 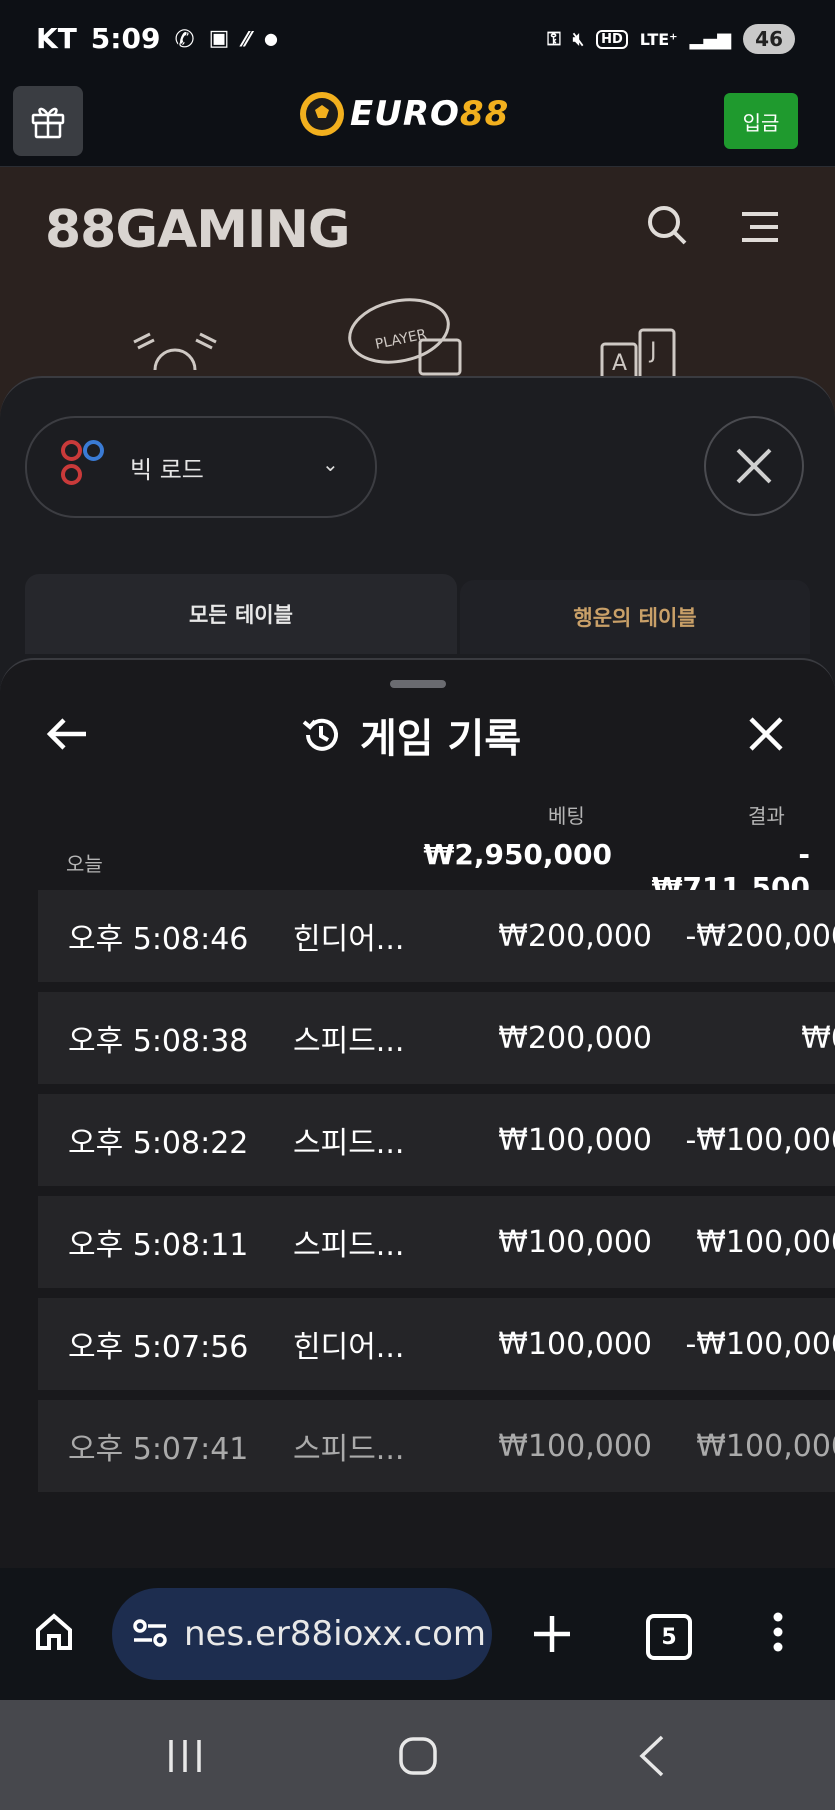 I want to click on row-time: 오후 5:08:22, so click(x=158, y=1143).